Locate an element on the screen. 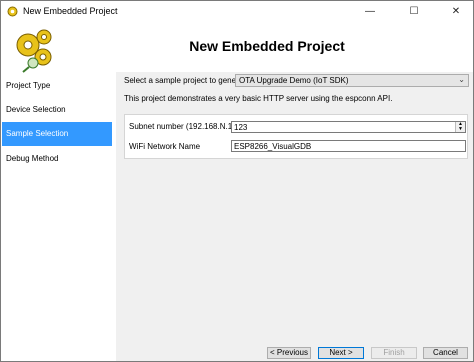 This screenshot has width=474, height=362. sample-select-label: Select a sample project to generate: is located at coordinates (188, 80).